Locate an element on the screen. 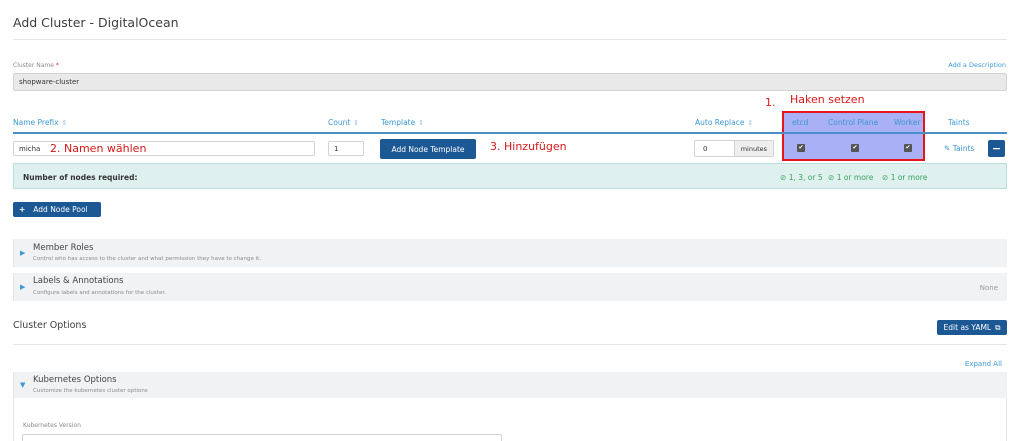 The height and width of the screenshot is (441, 1024). worker-checkbox: ✔ is located at coordinates (908, 148).